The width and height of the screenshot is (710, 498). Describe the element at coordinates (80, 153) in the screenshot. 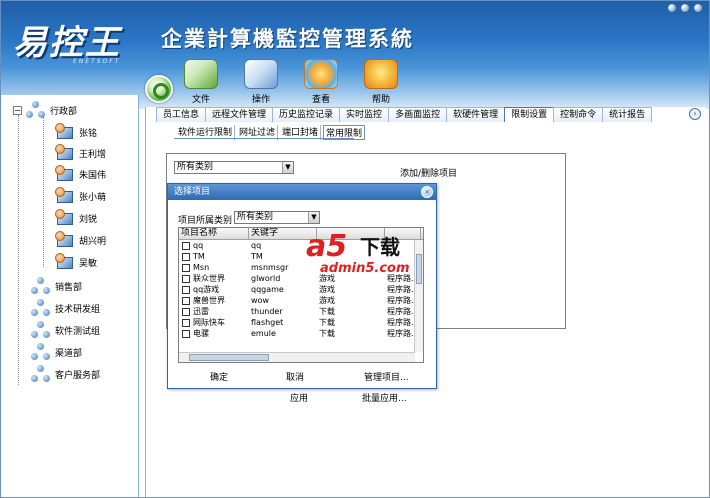

I see `tree-item-user: 王利增` at that location.